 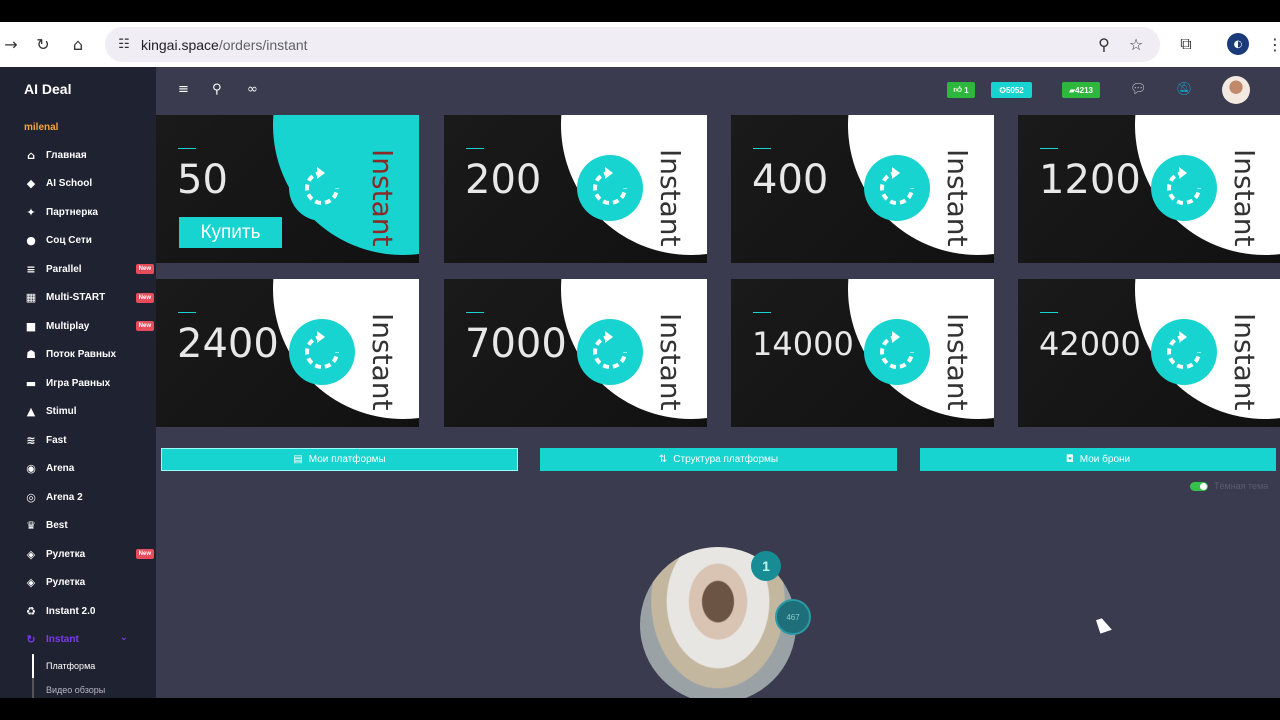 What do you see at coordinates (793, 617) in the screenshot?
I see `video-badge-side: 467` at bounding box center [793, 617].